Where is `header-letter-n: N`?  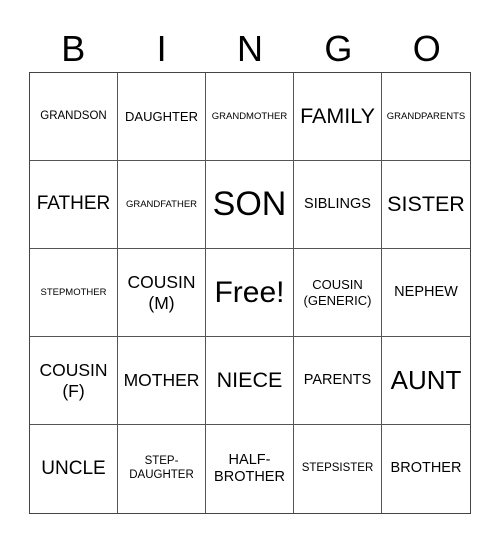
header-letter-n: N is located at coordinates (249, 48).